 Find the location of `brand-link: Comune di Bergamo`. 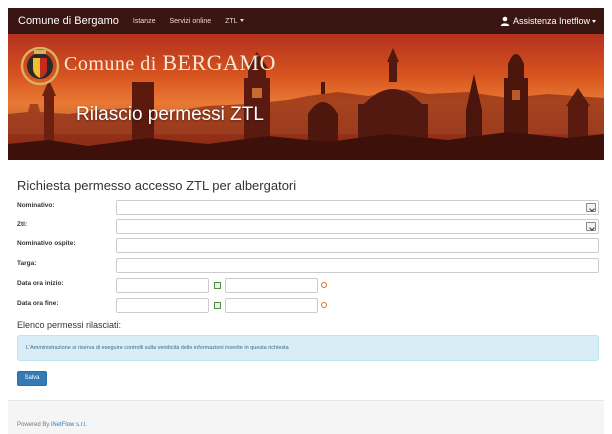

brand-link: Comune di Bergamo is located at coordinates (63, 21).